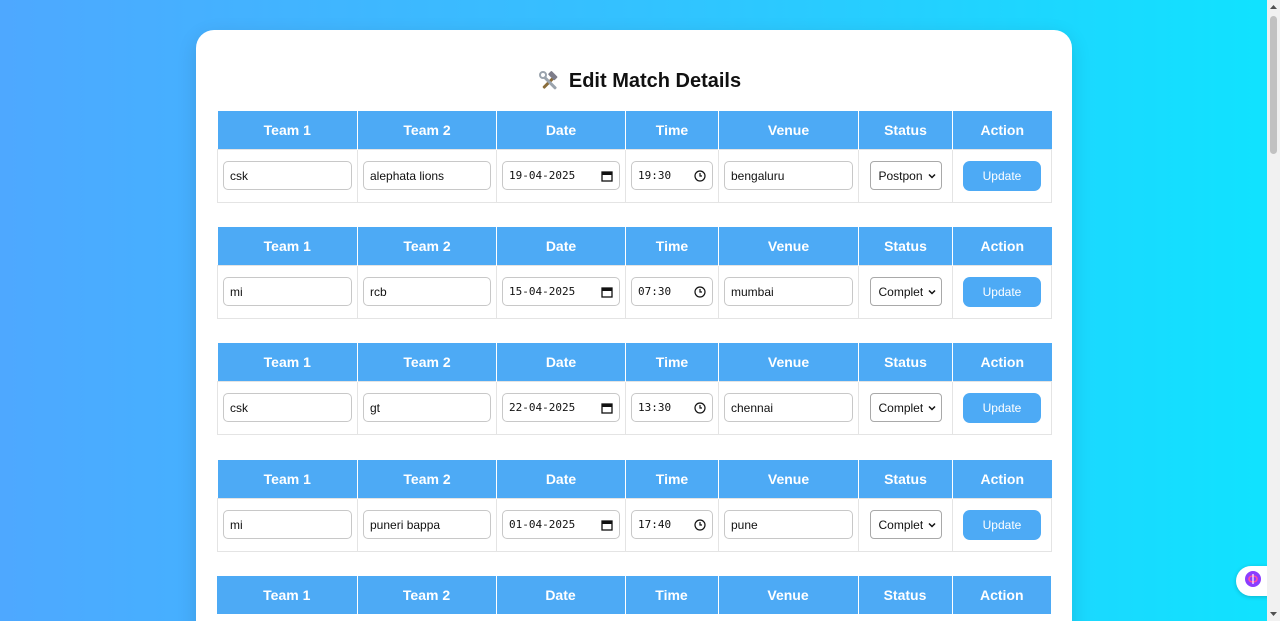 The width and height of the screenshot is (1280, 621). I want to click on date-value: 01-04-2025, so click(542, 524).